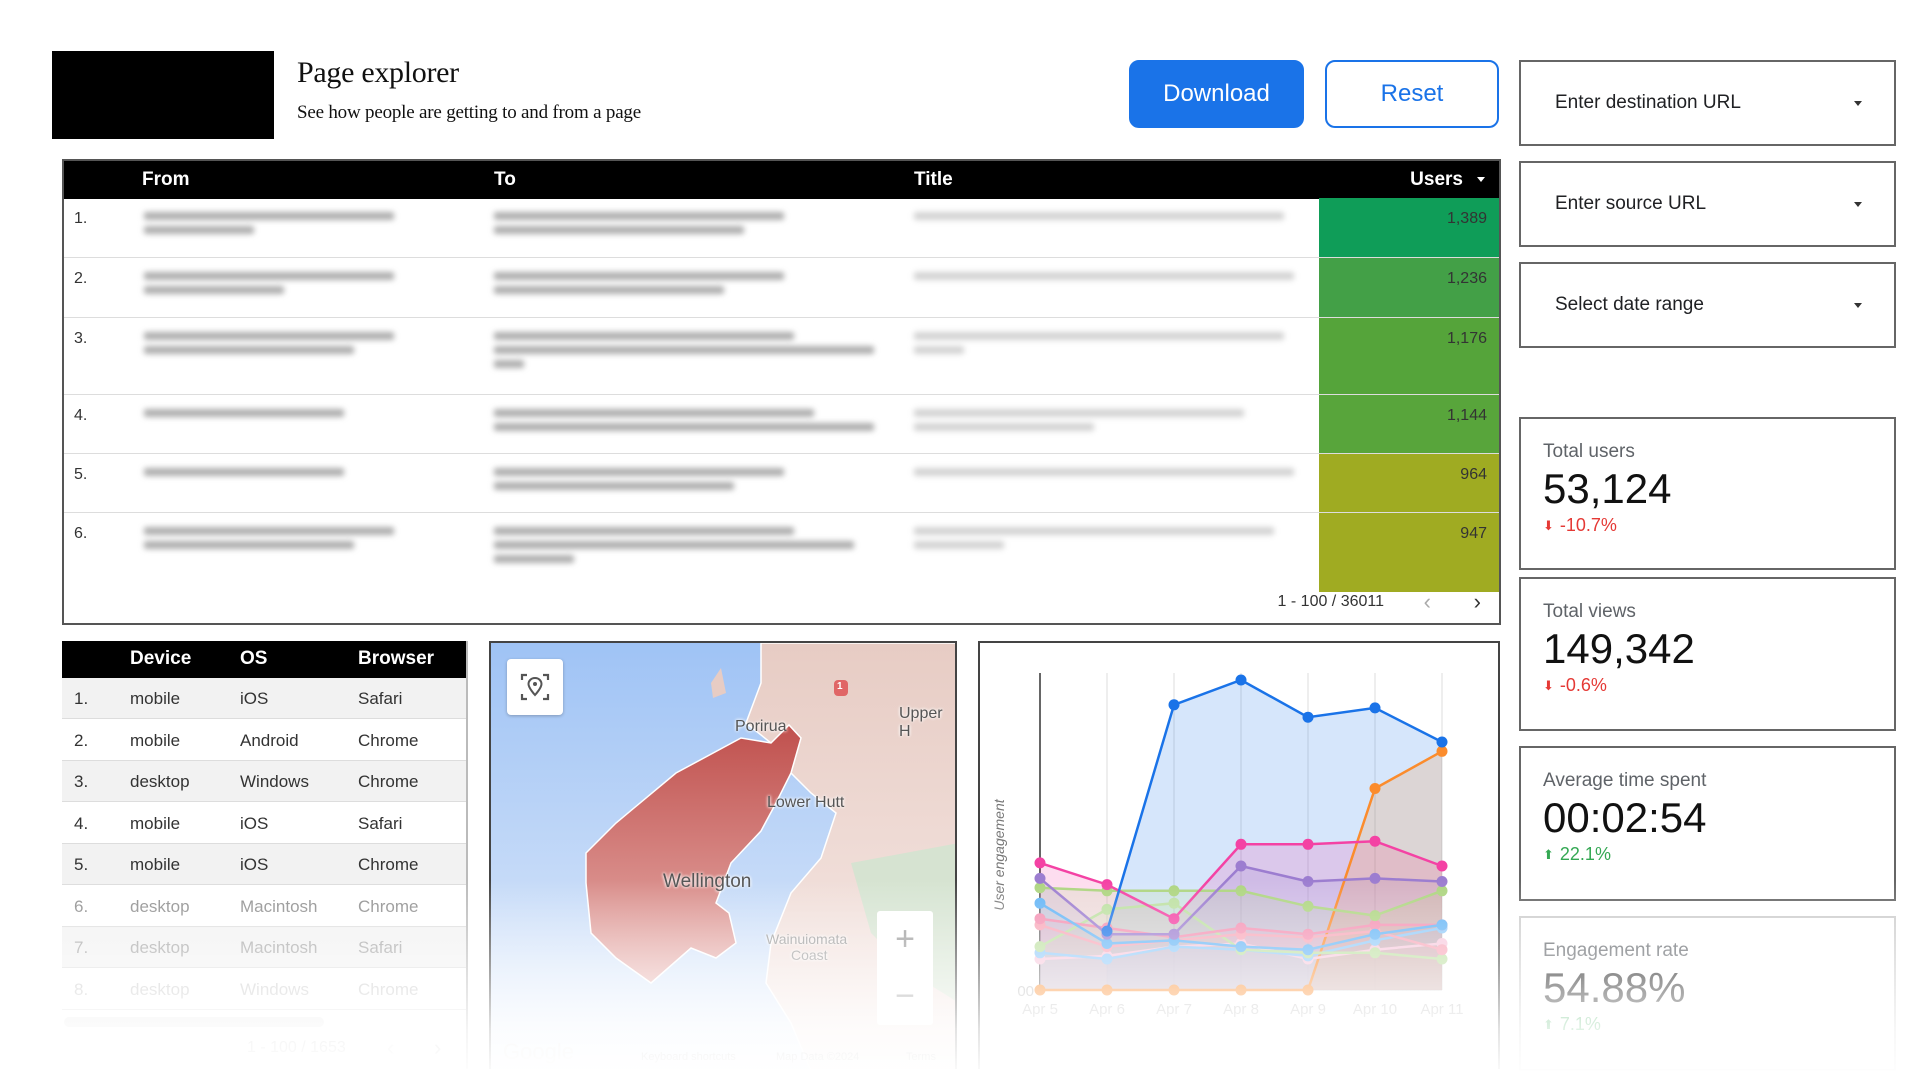 Image resolution: width=1920 pixels, height=1080 pixels. I want to click on destination-url-dropdown: Enter destination URL, so click(1707, 103).